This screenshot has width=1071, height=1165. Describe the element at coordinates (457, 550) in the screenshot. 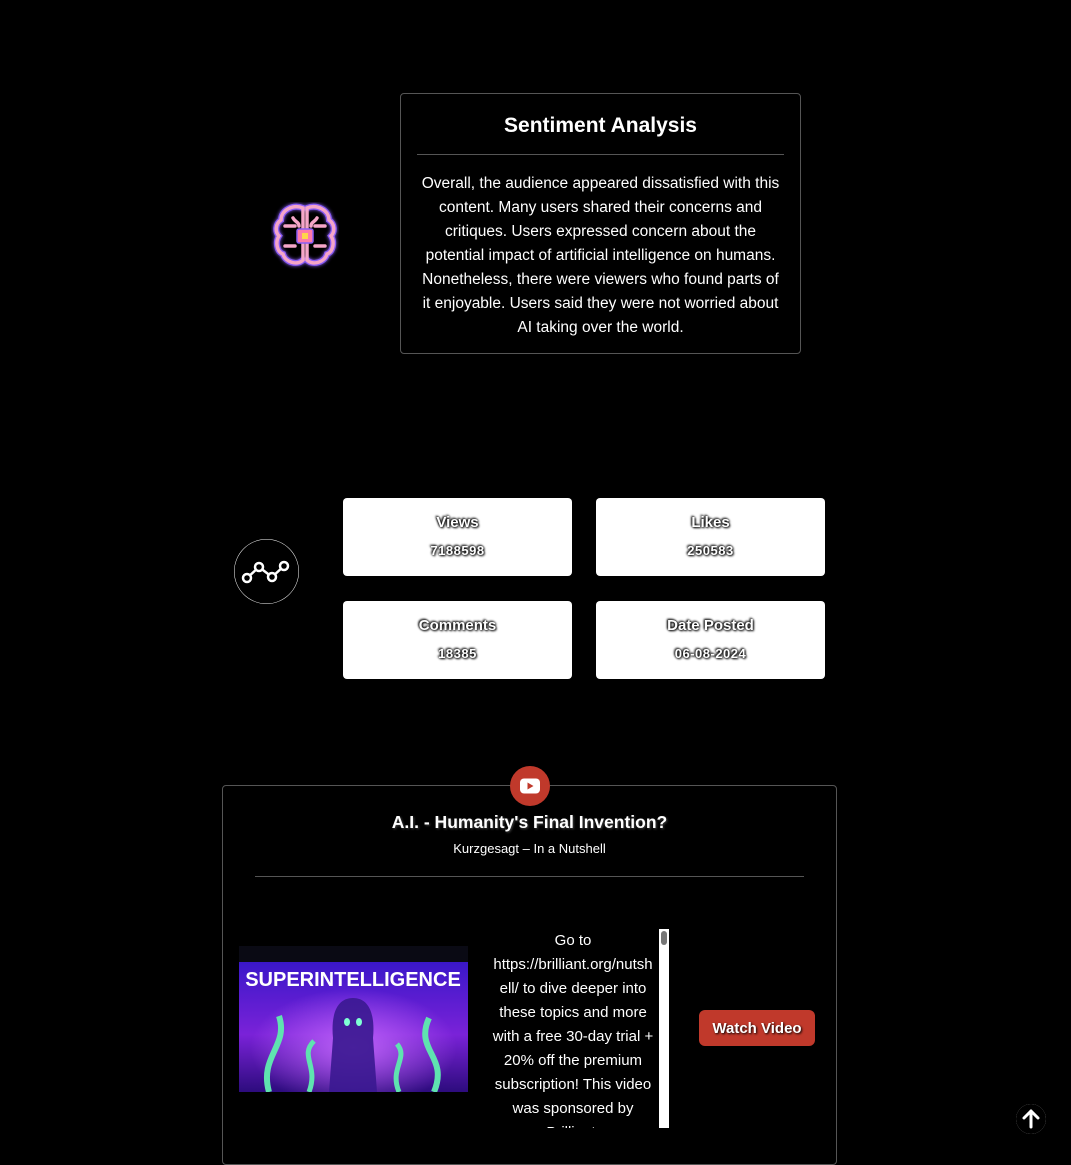

I see `views-value: 7188598` at that location.